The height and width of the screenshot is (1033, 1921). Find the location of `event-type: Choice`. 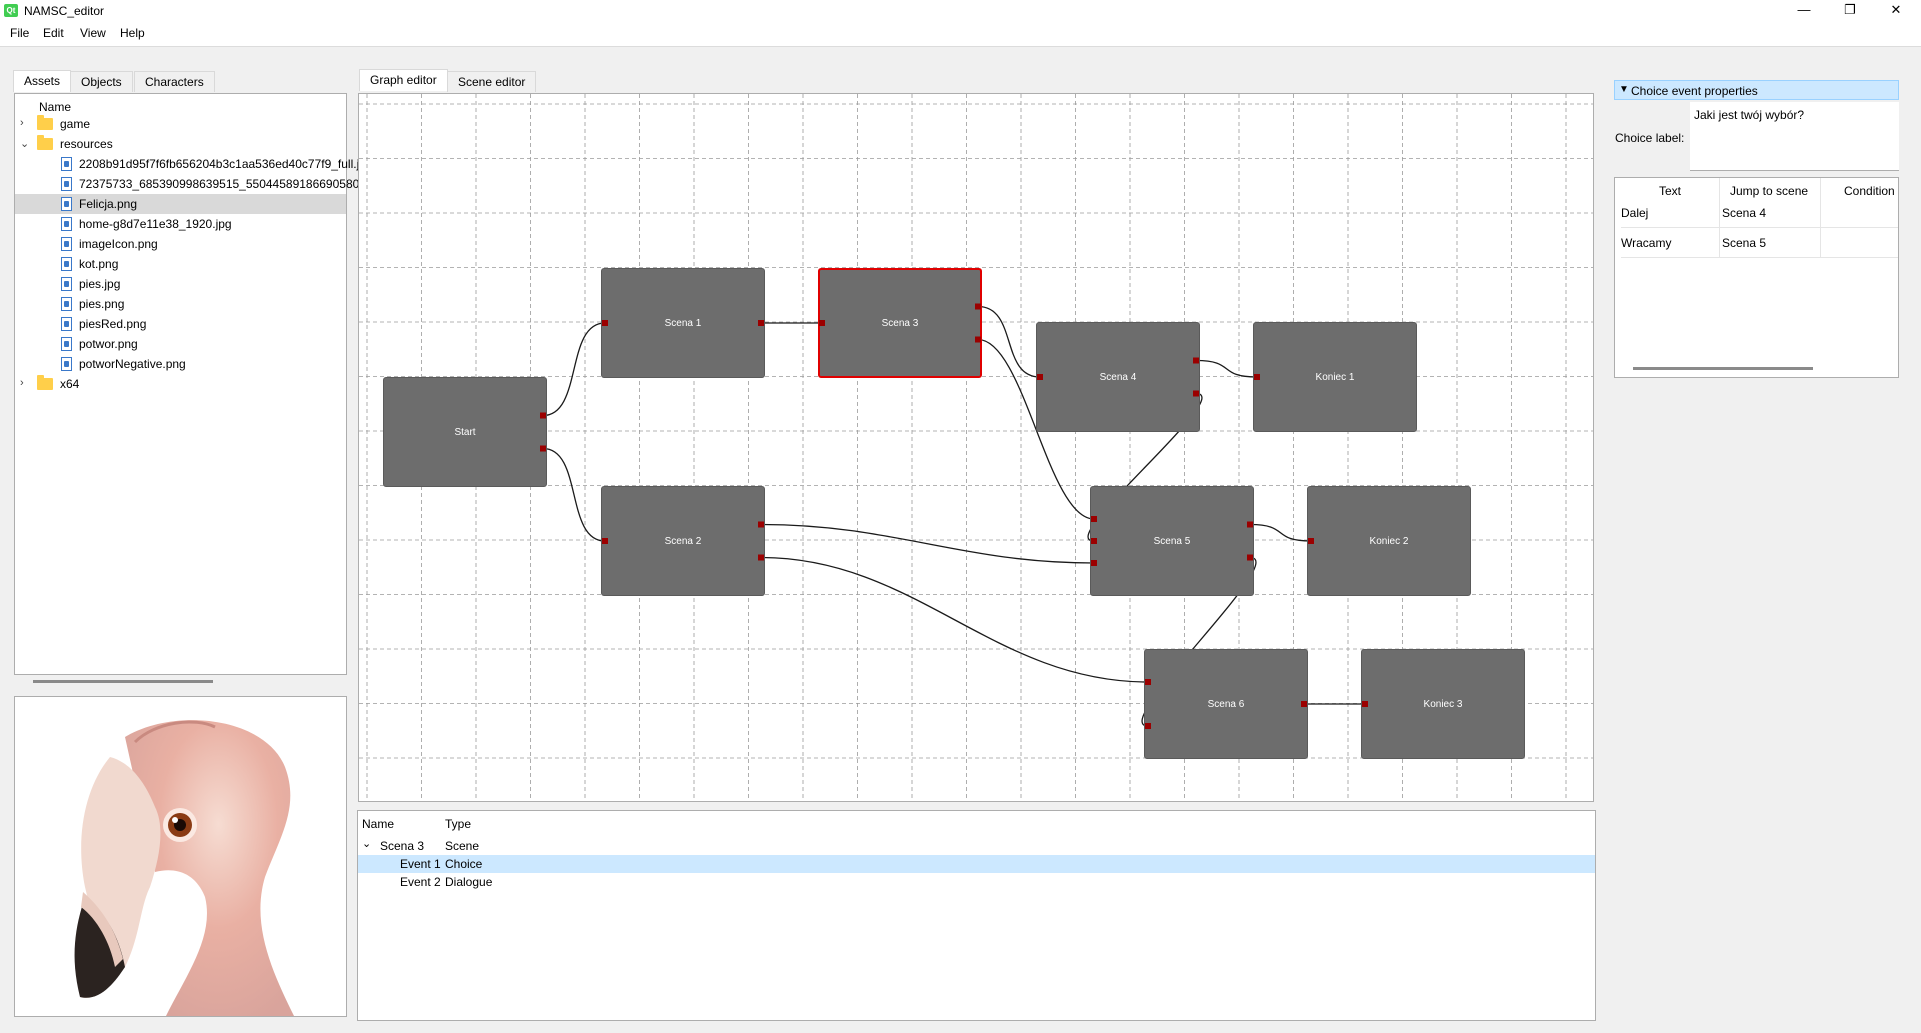

event-type: Choice is located at coordinates (464, 864).